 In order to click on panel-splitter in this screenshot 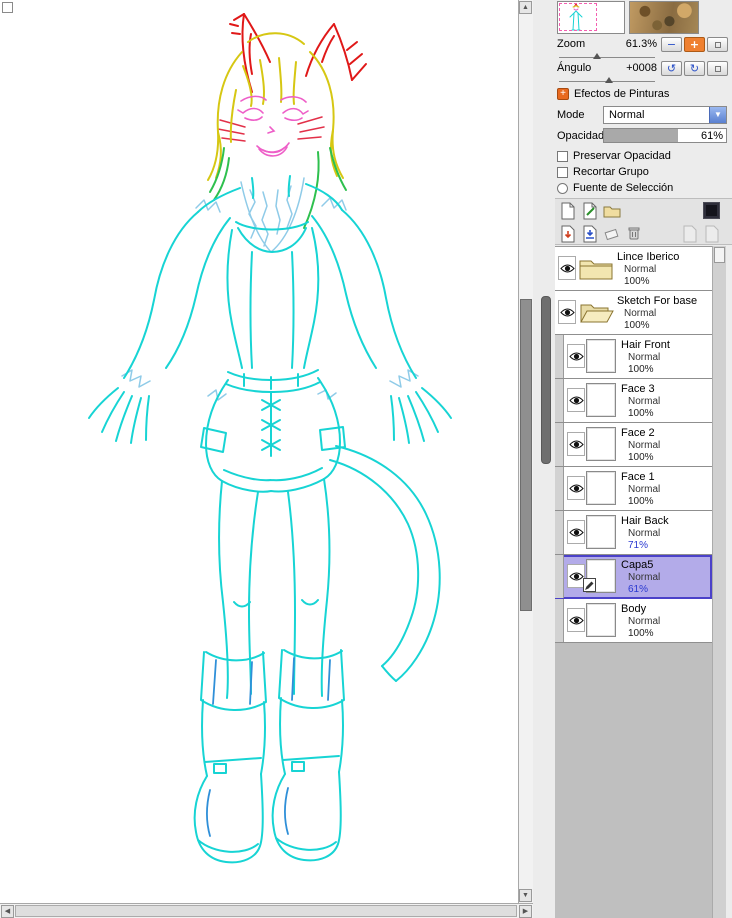, I will do `click(544, 459)`.